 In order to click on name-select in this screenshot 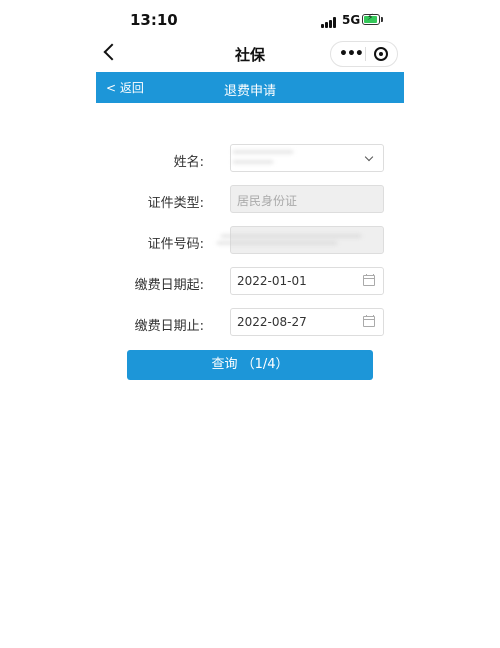, I will do `click(307, 158)`.